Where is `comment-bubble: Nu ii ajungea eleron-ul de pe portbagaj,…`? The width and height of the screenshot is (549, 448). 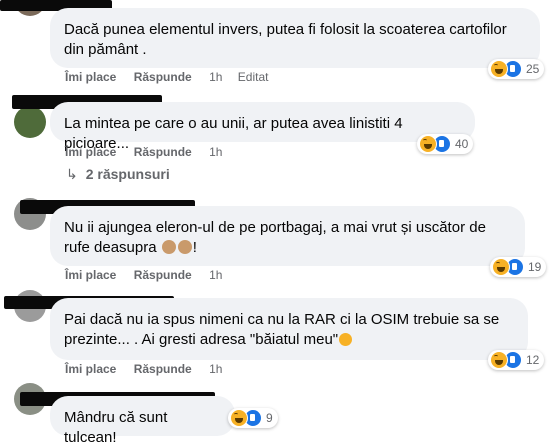 comment-bubble: Nu ii ajungea eleron-ul de pe portbagaj,… is located at coordinates (287, 236).